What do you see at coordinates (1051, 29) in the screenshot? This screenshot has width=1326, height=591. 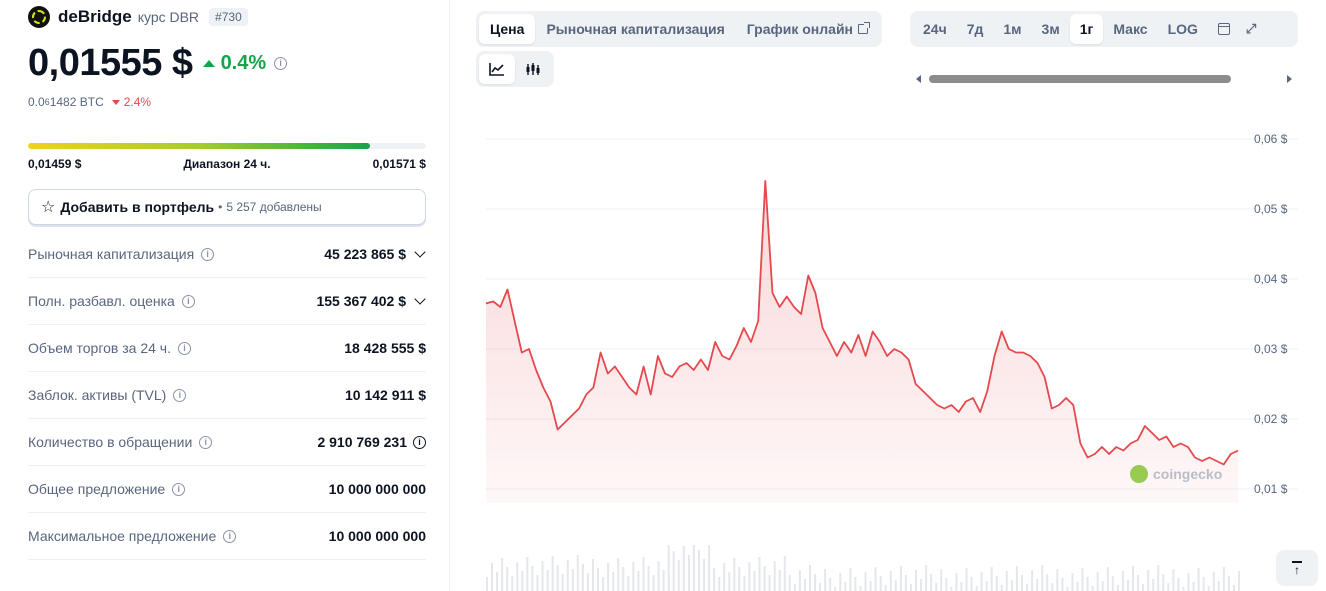 I see `tab-range-3m: 3м` at bounding box center [1051, 29].